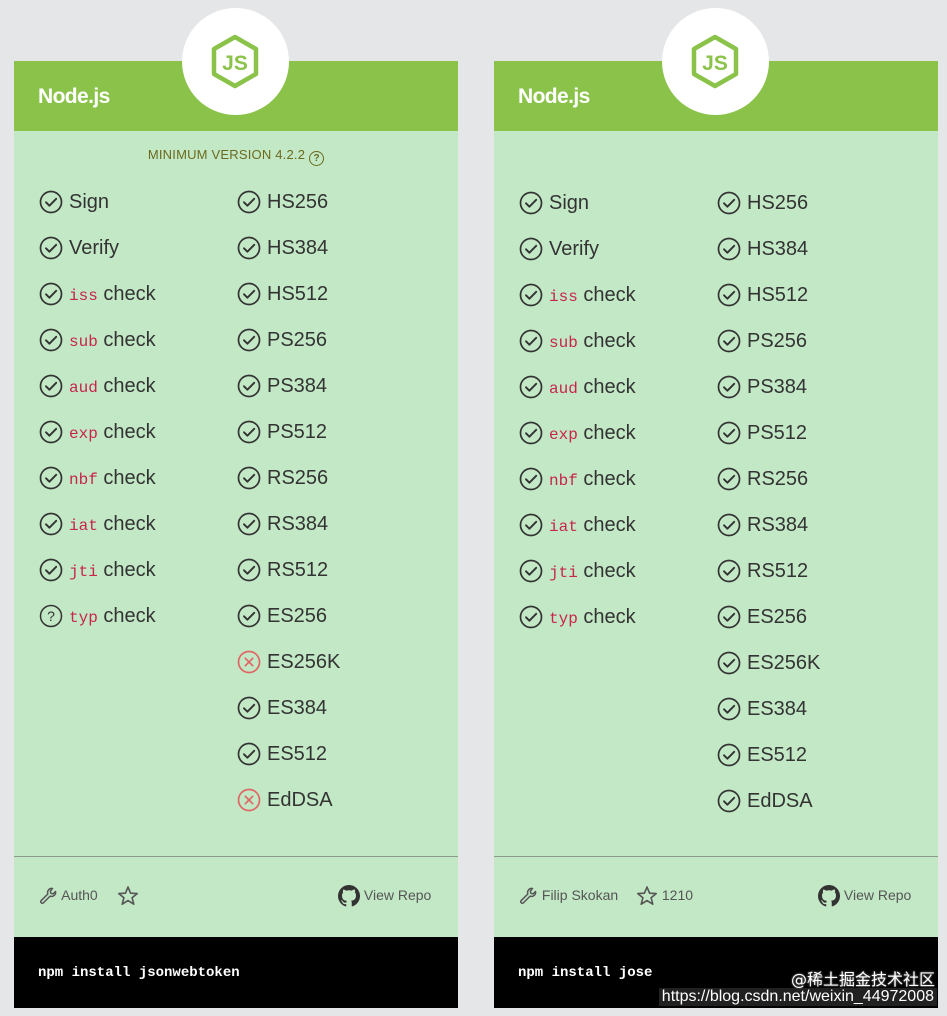 The image size is (947, 1016). Describe the element at coordinates (298, 524) in the screenshot. I see `algorithm-label: RS384` at that location.